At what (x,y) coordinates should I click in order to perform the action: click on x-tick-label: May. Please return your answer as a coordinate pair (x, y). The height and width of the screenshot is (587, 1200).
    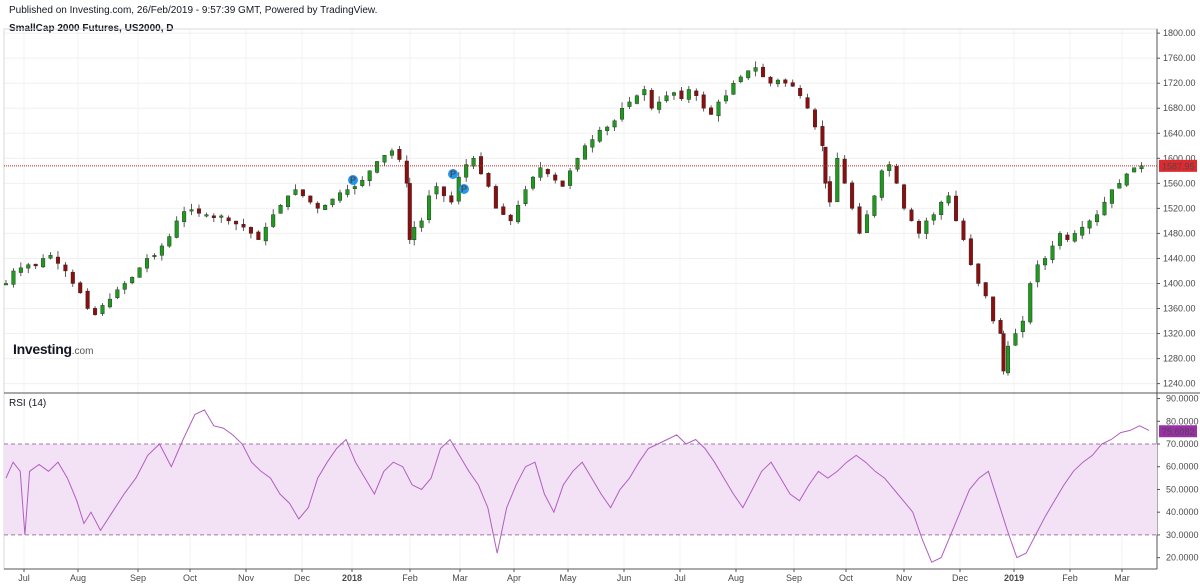
    Looking at the image, I should click on (568, 578).